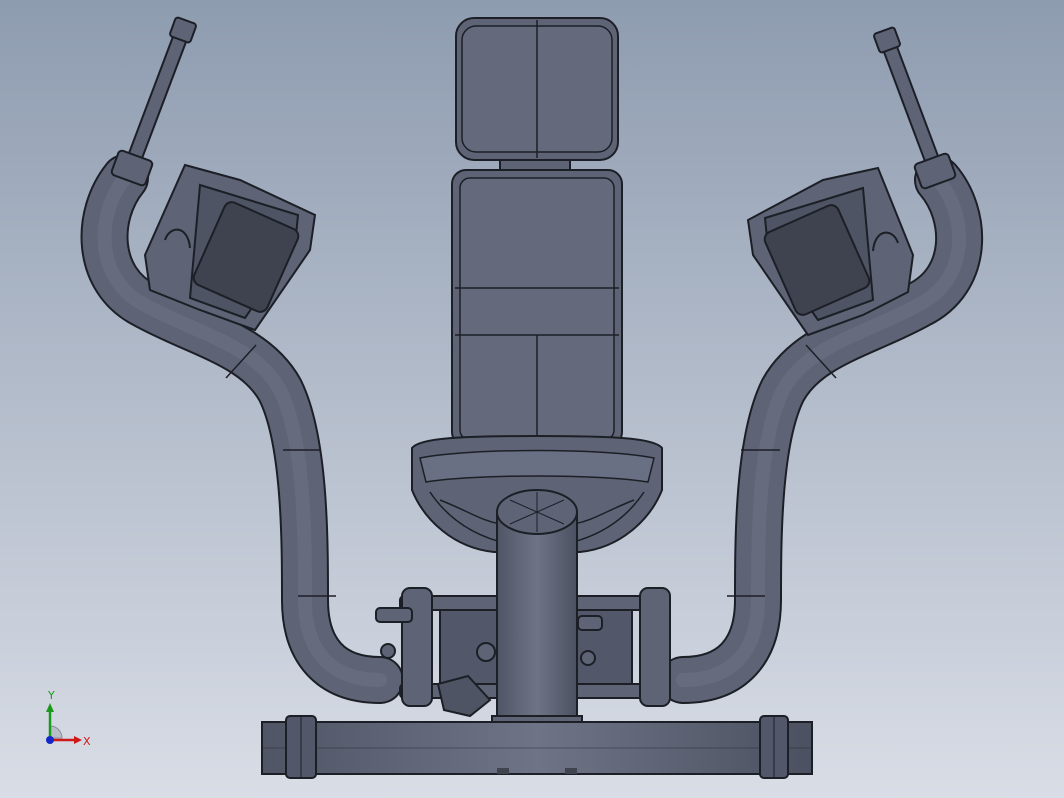  I want to click on reference-triad: Y X, so click(71, 724).